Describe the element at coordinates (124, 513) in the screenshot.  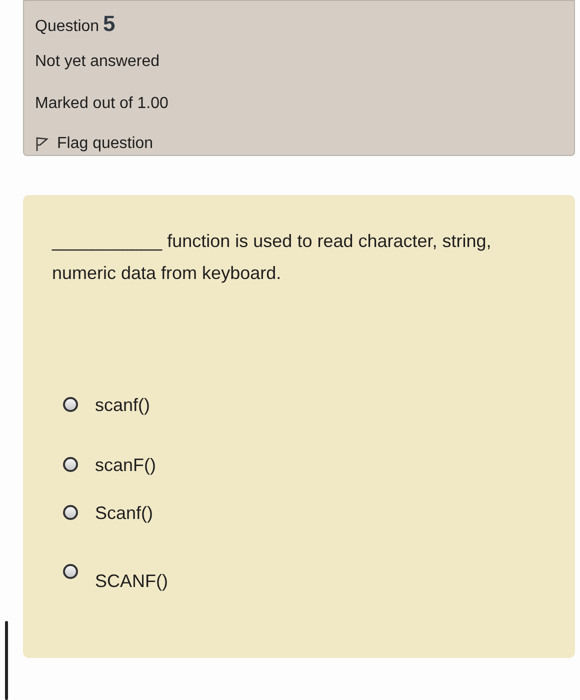
I see `option-label: Scanf()` at that location.